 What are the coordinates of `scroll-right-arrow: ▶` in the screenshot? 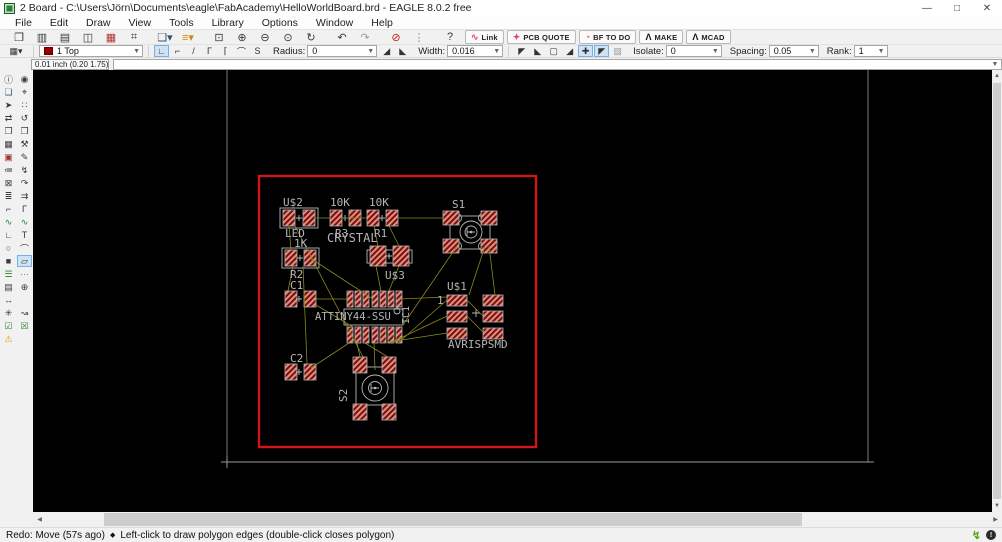 It's located at (995, 519).